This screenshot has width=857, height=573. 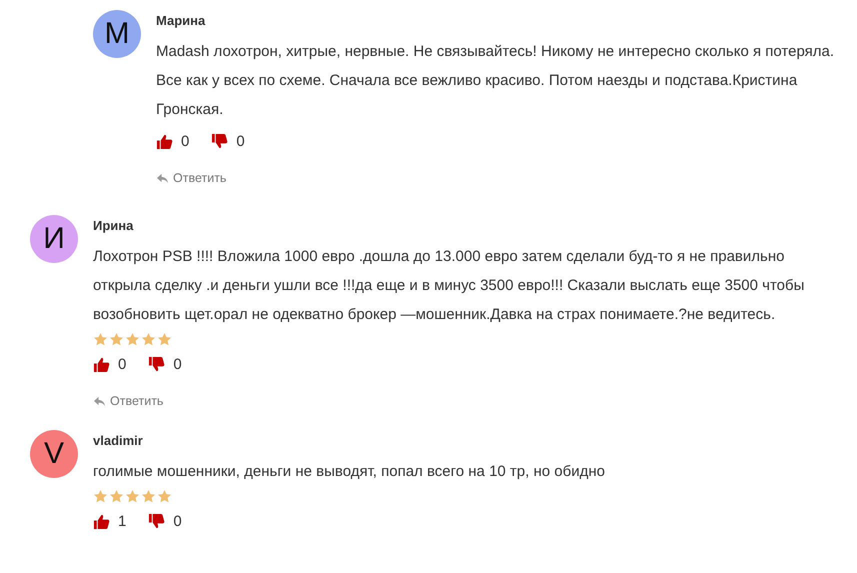 I want to click on avatar: И, so click(x=54, y=239).